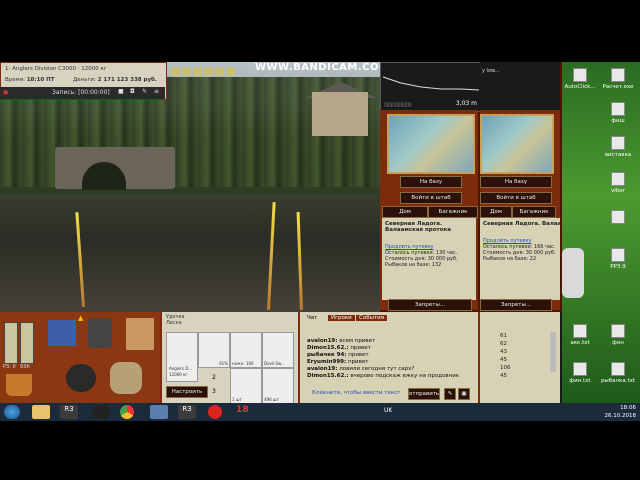 Image resolution: width=640 pixels, height=480 pixels. What do you see at coordinates (361, 369) in the screenshot?
I see `chat-message: avalon19: ловили сегодня тут сарх?` at bounding box center [361, 369].